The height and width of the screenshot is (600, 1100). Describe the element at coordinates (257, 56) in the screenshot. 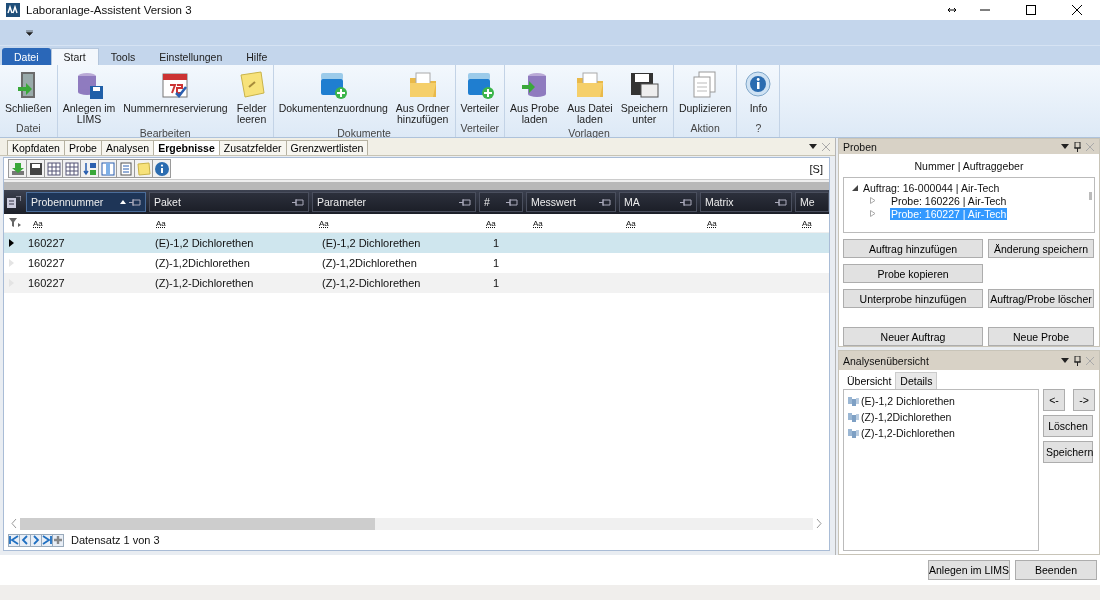

I see `ribbon-tab: Hilfe` at that location.